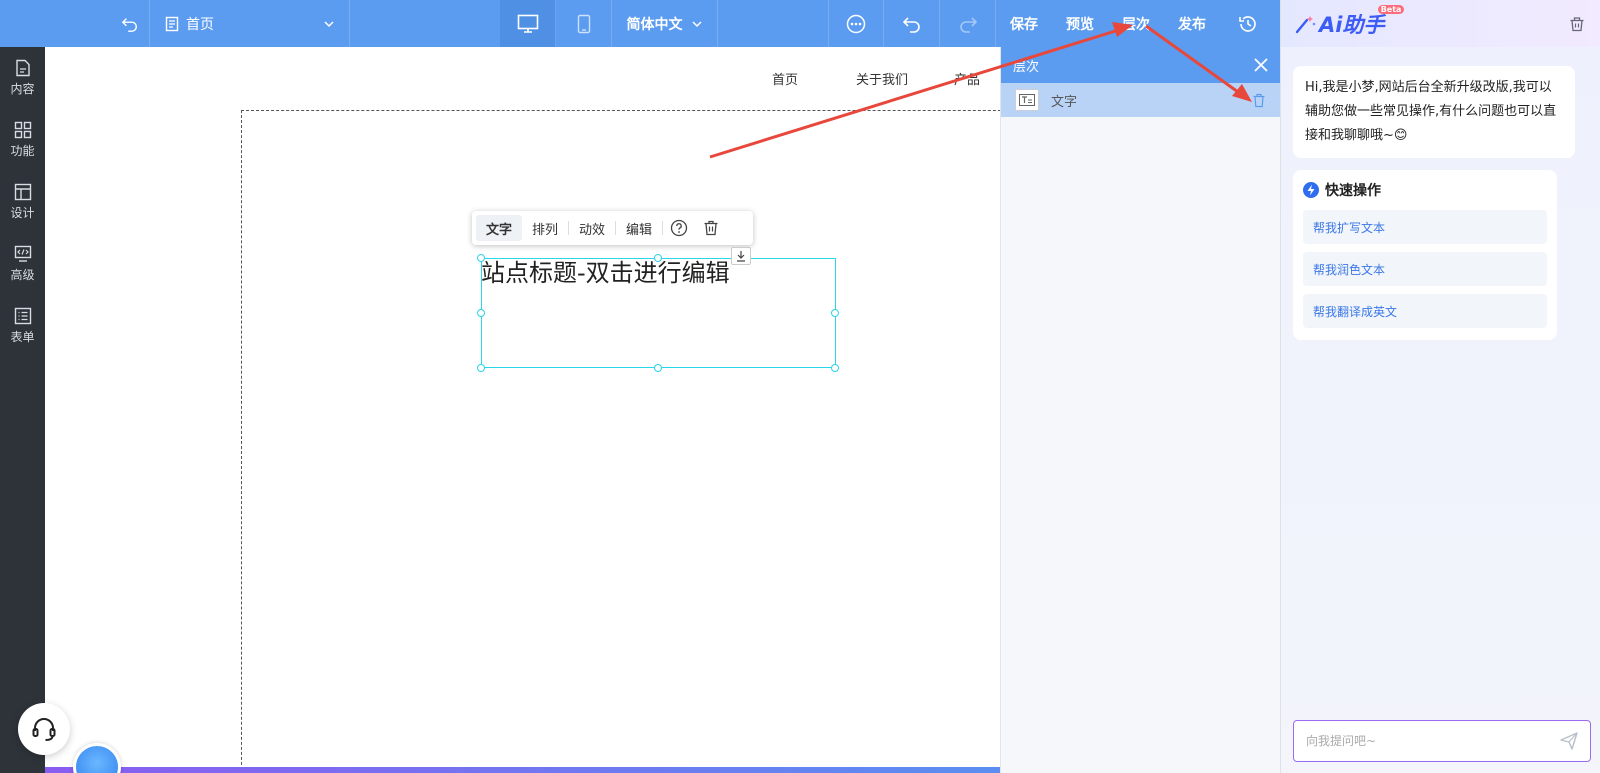  What do you see at coordinates (172, 23) in the screenshot?
I see `page-icon` at bounding box center [172, 23].